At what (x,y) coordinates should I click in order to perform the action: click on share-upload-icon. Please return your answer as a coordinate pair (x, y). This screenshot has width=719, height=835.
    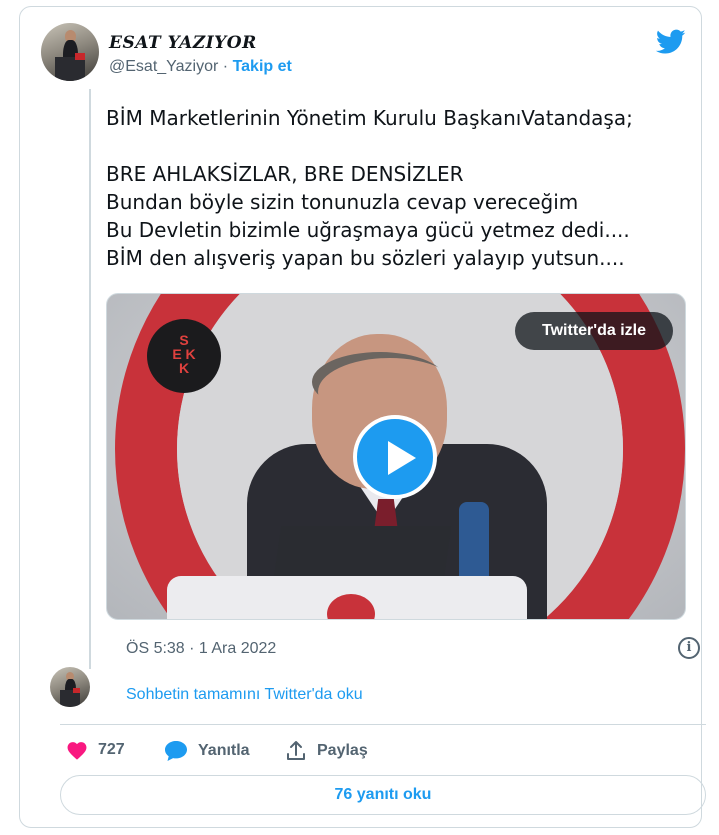
    Looking at the image, I should click on (296, 750).